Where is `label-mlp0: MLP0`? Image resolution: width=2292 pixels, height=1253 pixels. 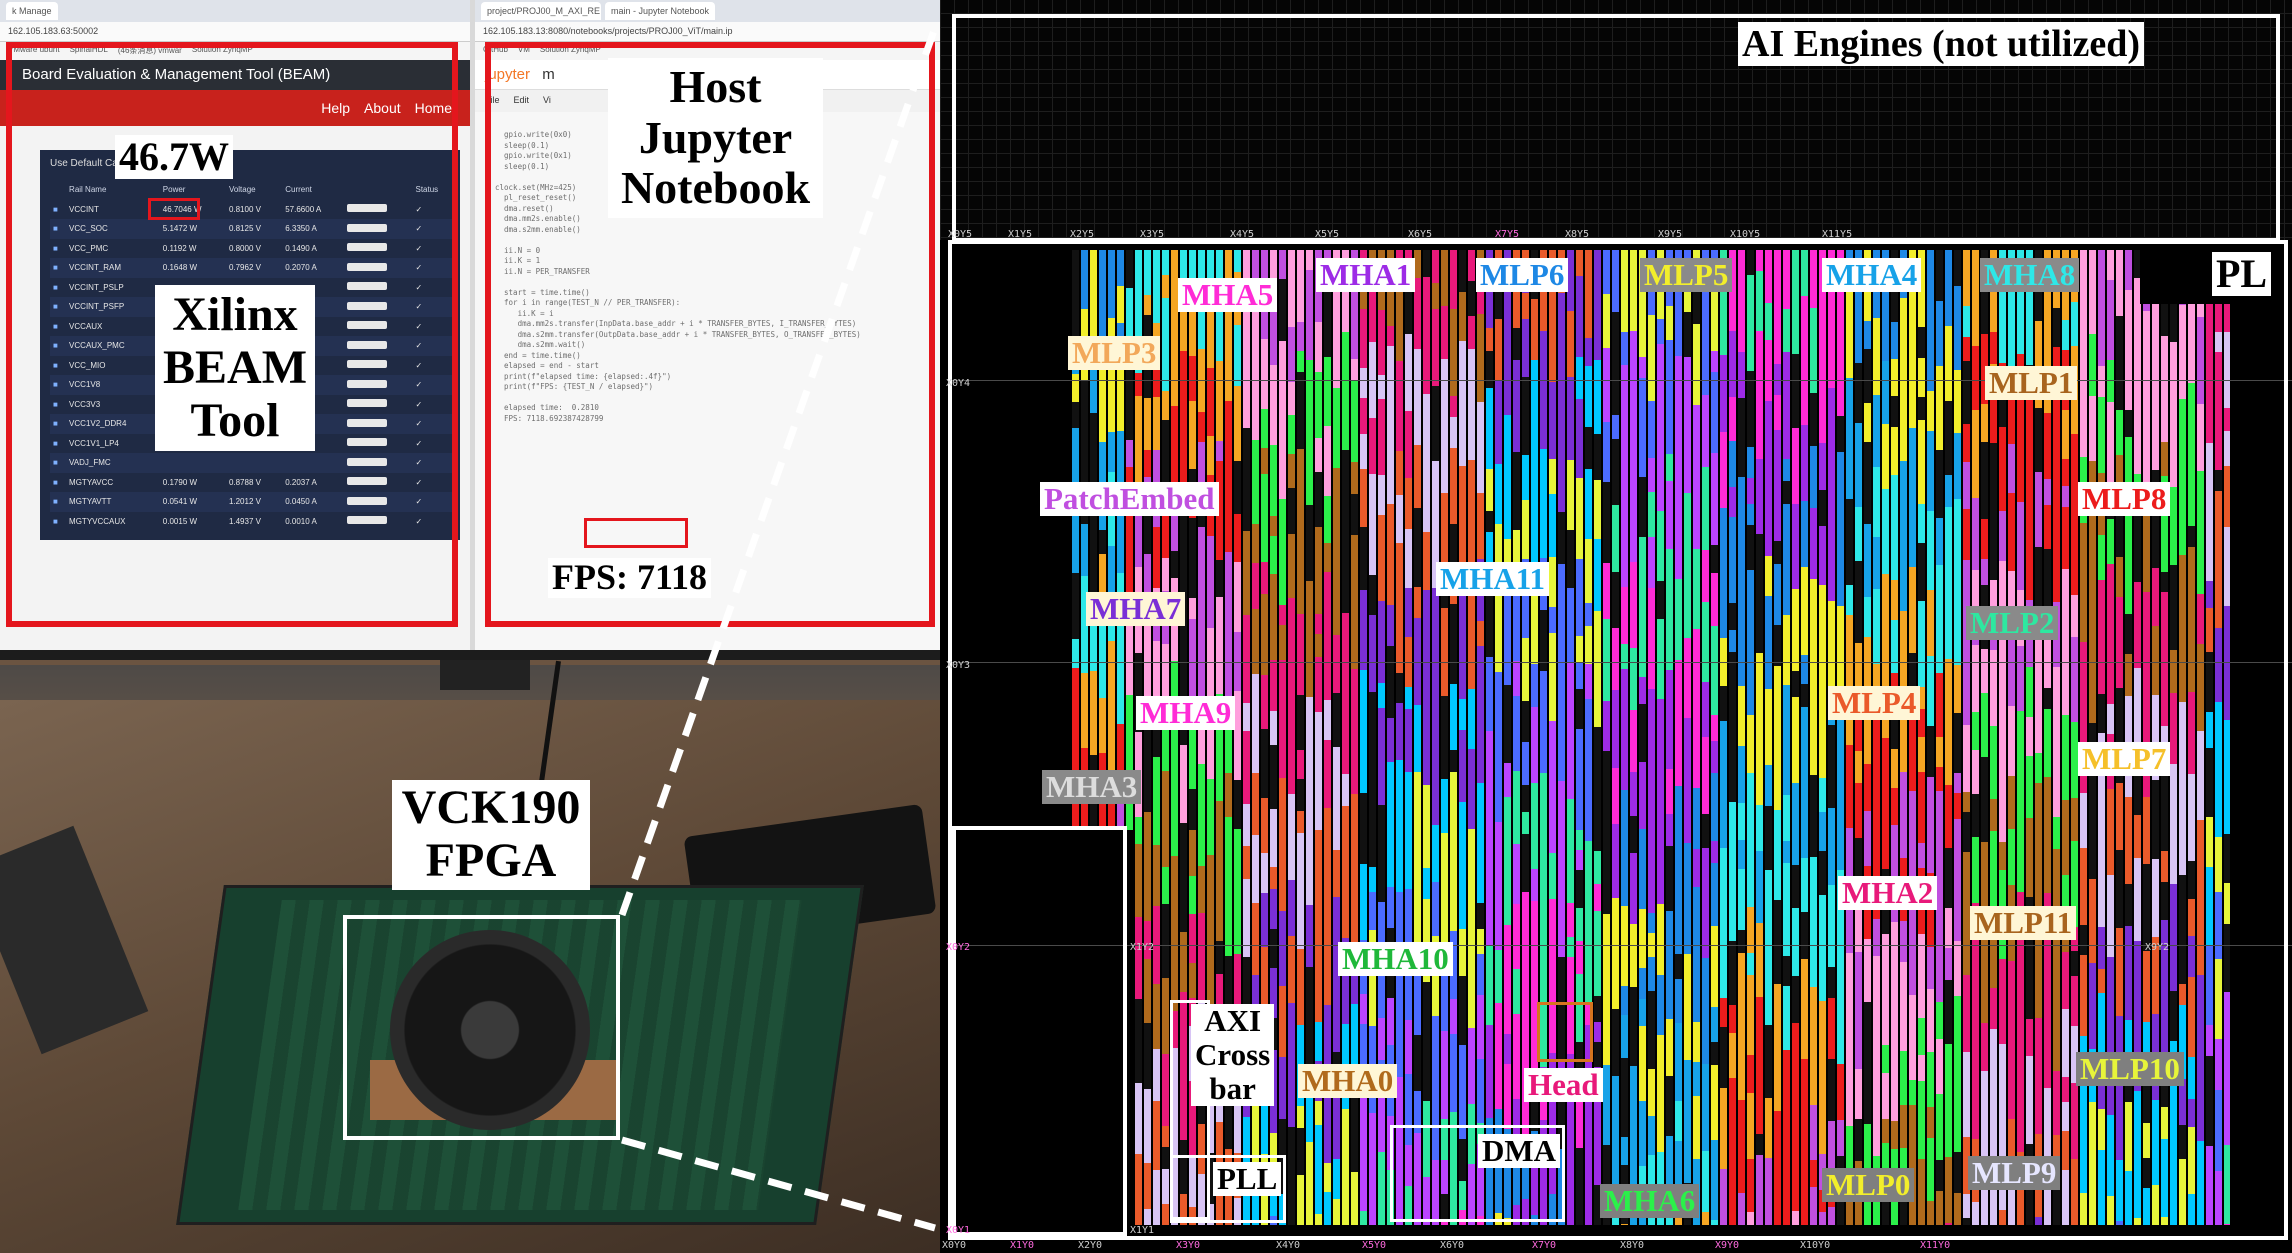
label-mlp0: MLP0 is located at coordinates (1868, 1185).